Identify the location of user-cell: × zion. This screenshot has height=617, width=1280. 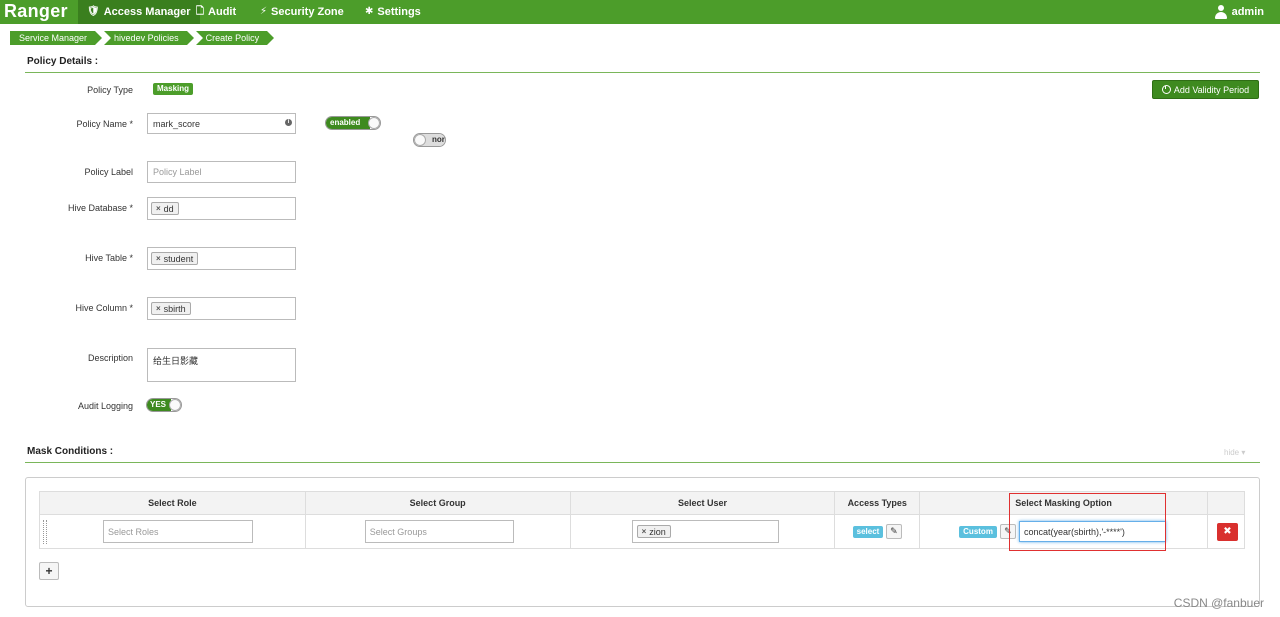
(702, 531).